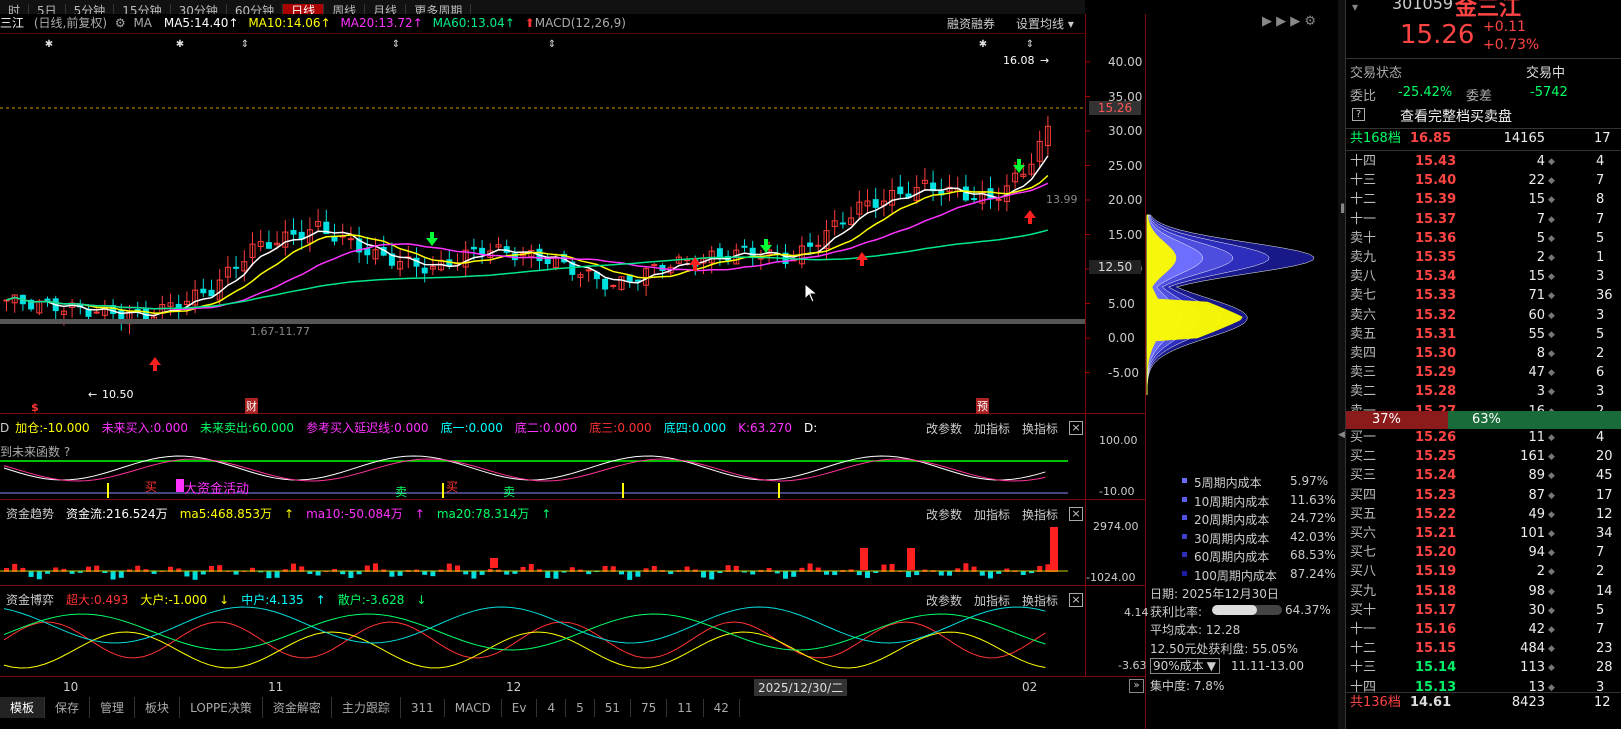  I want to click on buy-order-row: 十二 15.15 484 ◆ 23, so click(1485, 649).